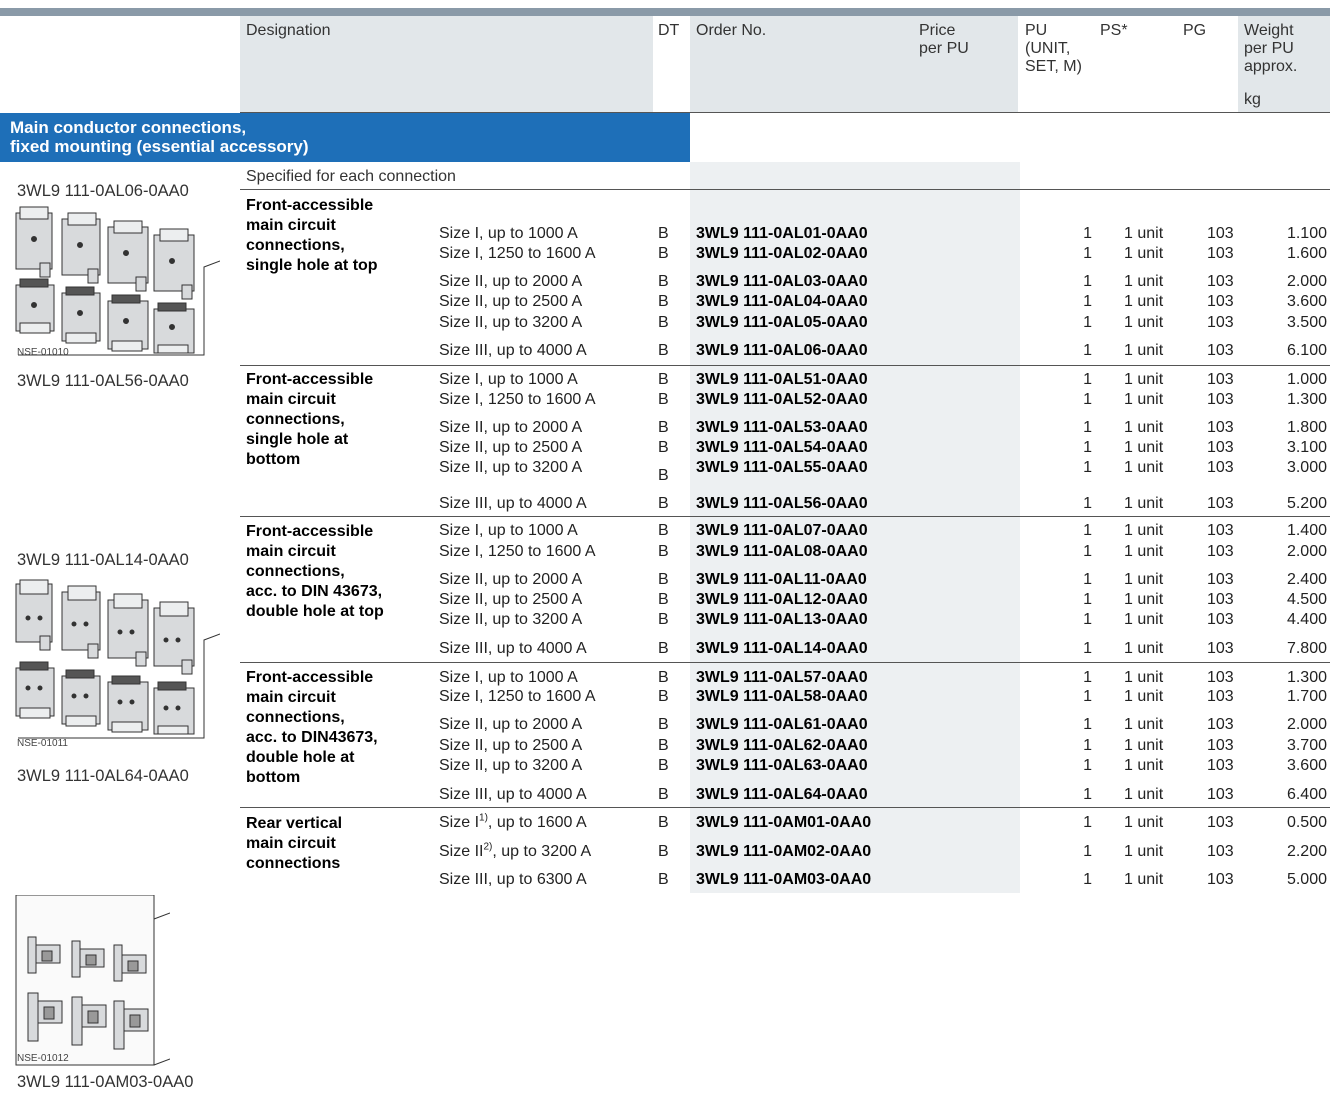 The height and width of the screenshot is (1094, 1330). I want to click on row-order-no: 3WL9 111-0AM03-0AA0, so click(784, 879).